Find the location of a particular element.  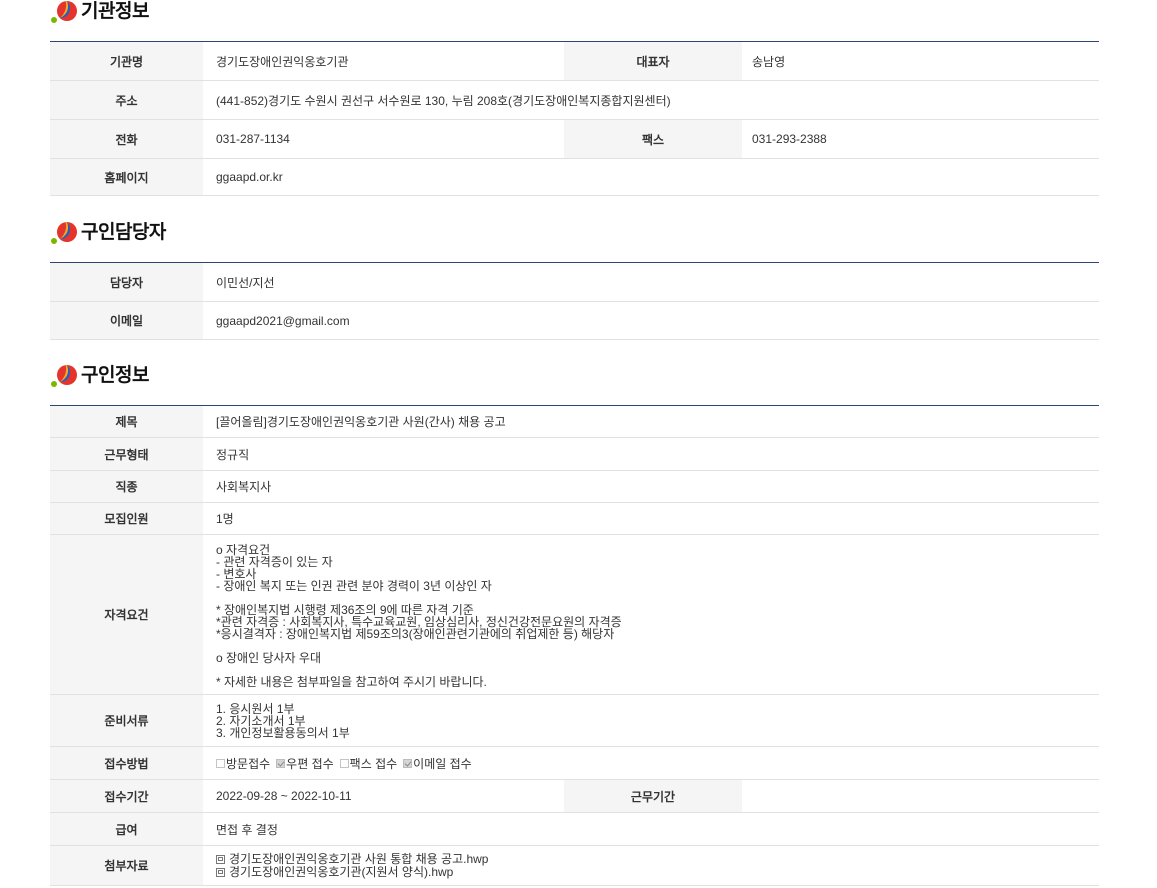

table-row: 모집인원 1명 is located at coordinates (574, 519).